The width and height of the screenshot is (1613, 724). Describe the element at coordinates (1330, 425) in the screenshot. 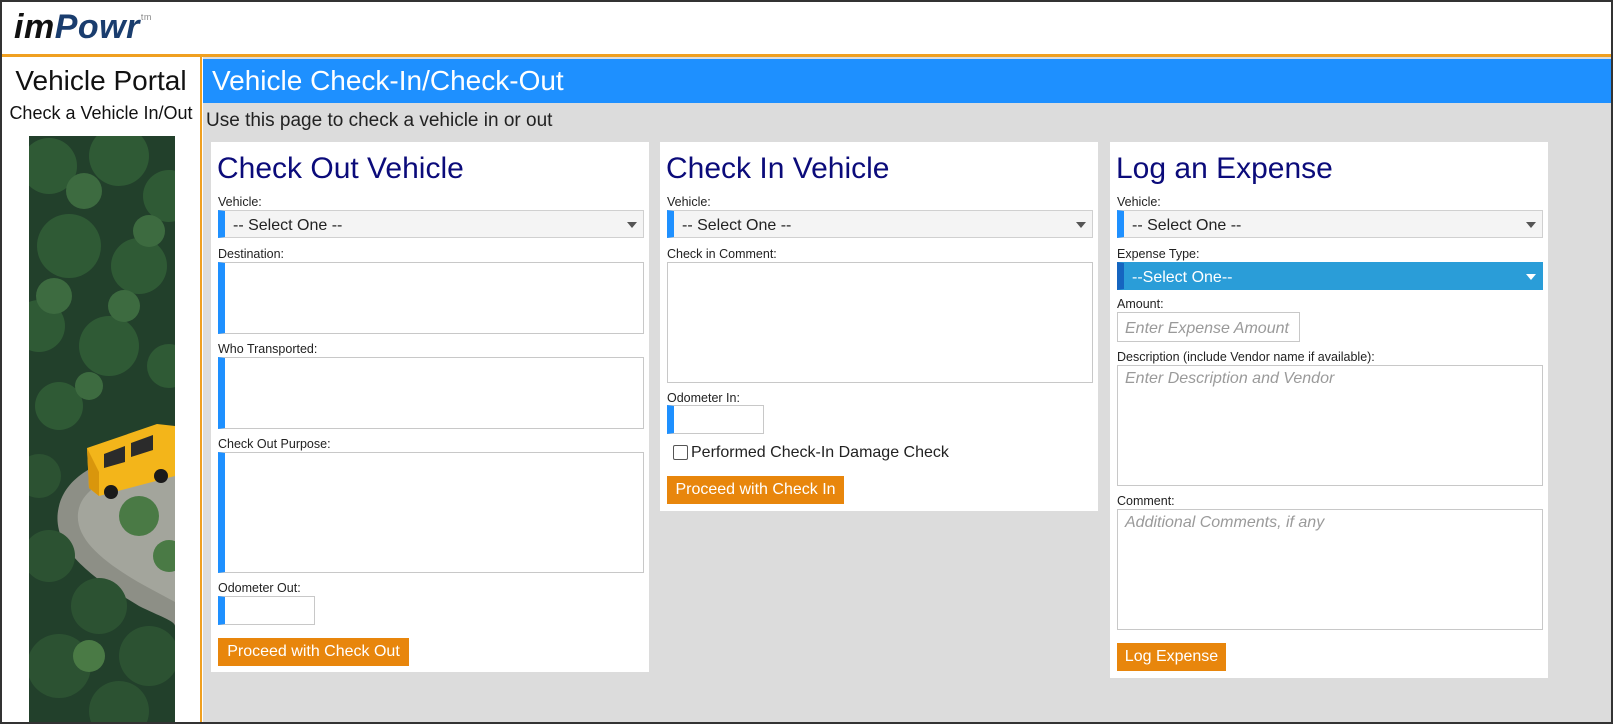

I see `description-textarea: Enter Description and Vendor` at that location.